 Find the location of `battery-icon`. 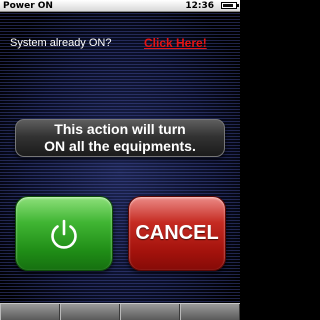

battery-icon is located at coordinates (230, 5).